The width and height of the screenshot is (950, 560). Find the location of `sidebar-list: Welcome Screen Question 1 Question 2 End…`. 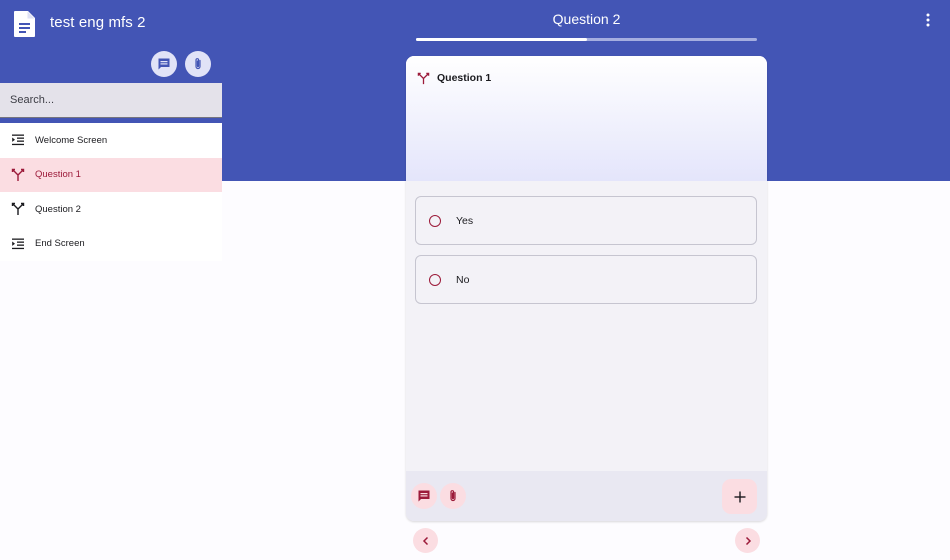

sidebar-list: Welcome Screen Question 1 Question 2 End… is located at coordinates (111, 192).